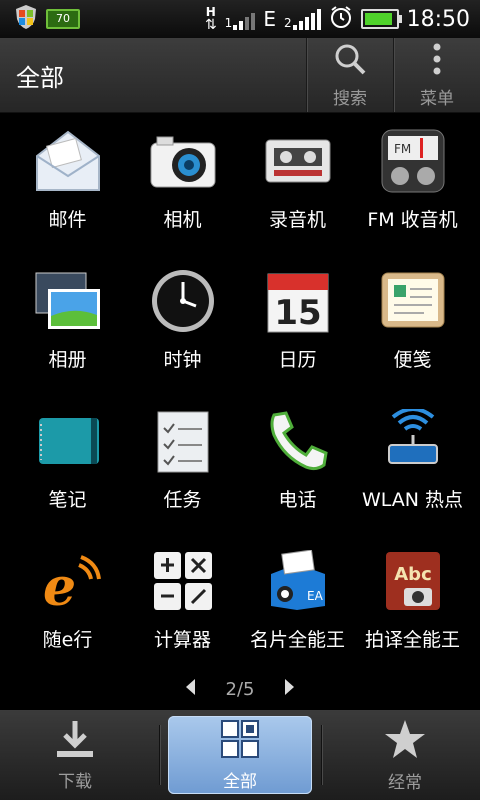  I want to click on app-wlan-hotspot: WLAN 热点, so click(412, 463).